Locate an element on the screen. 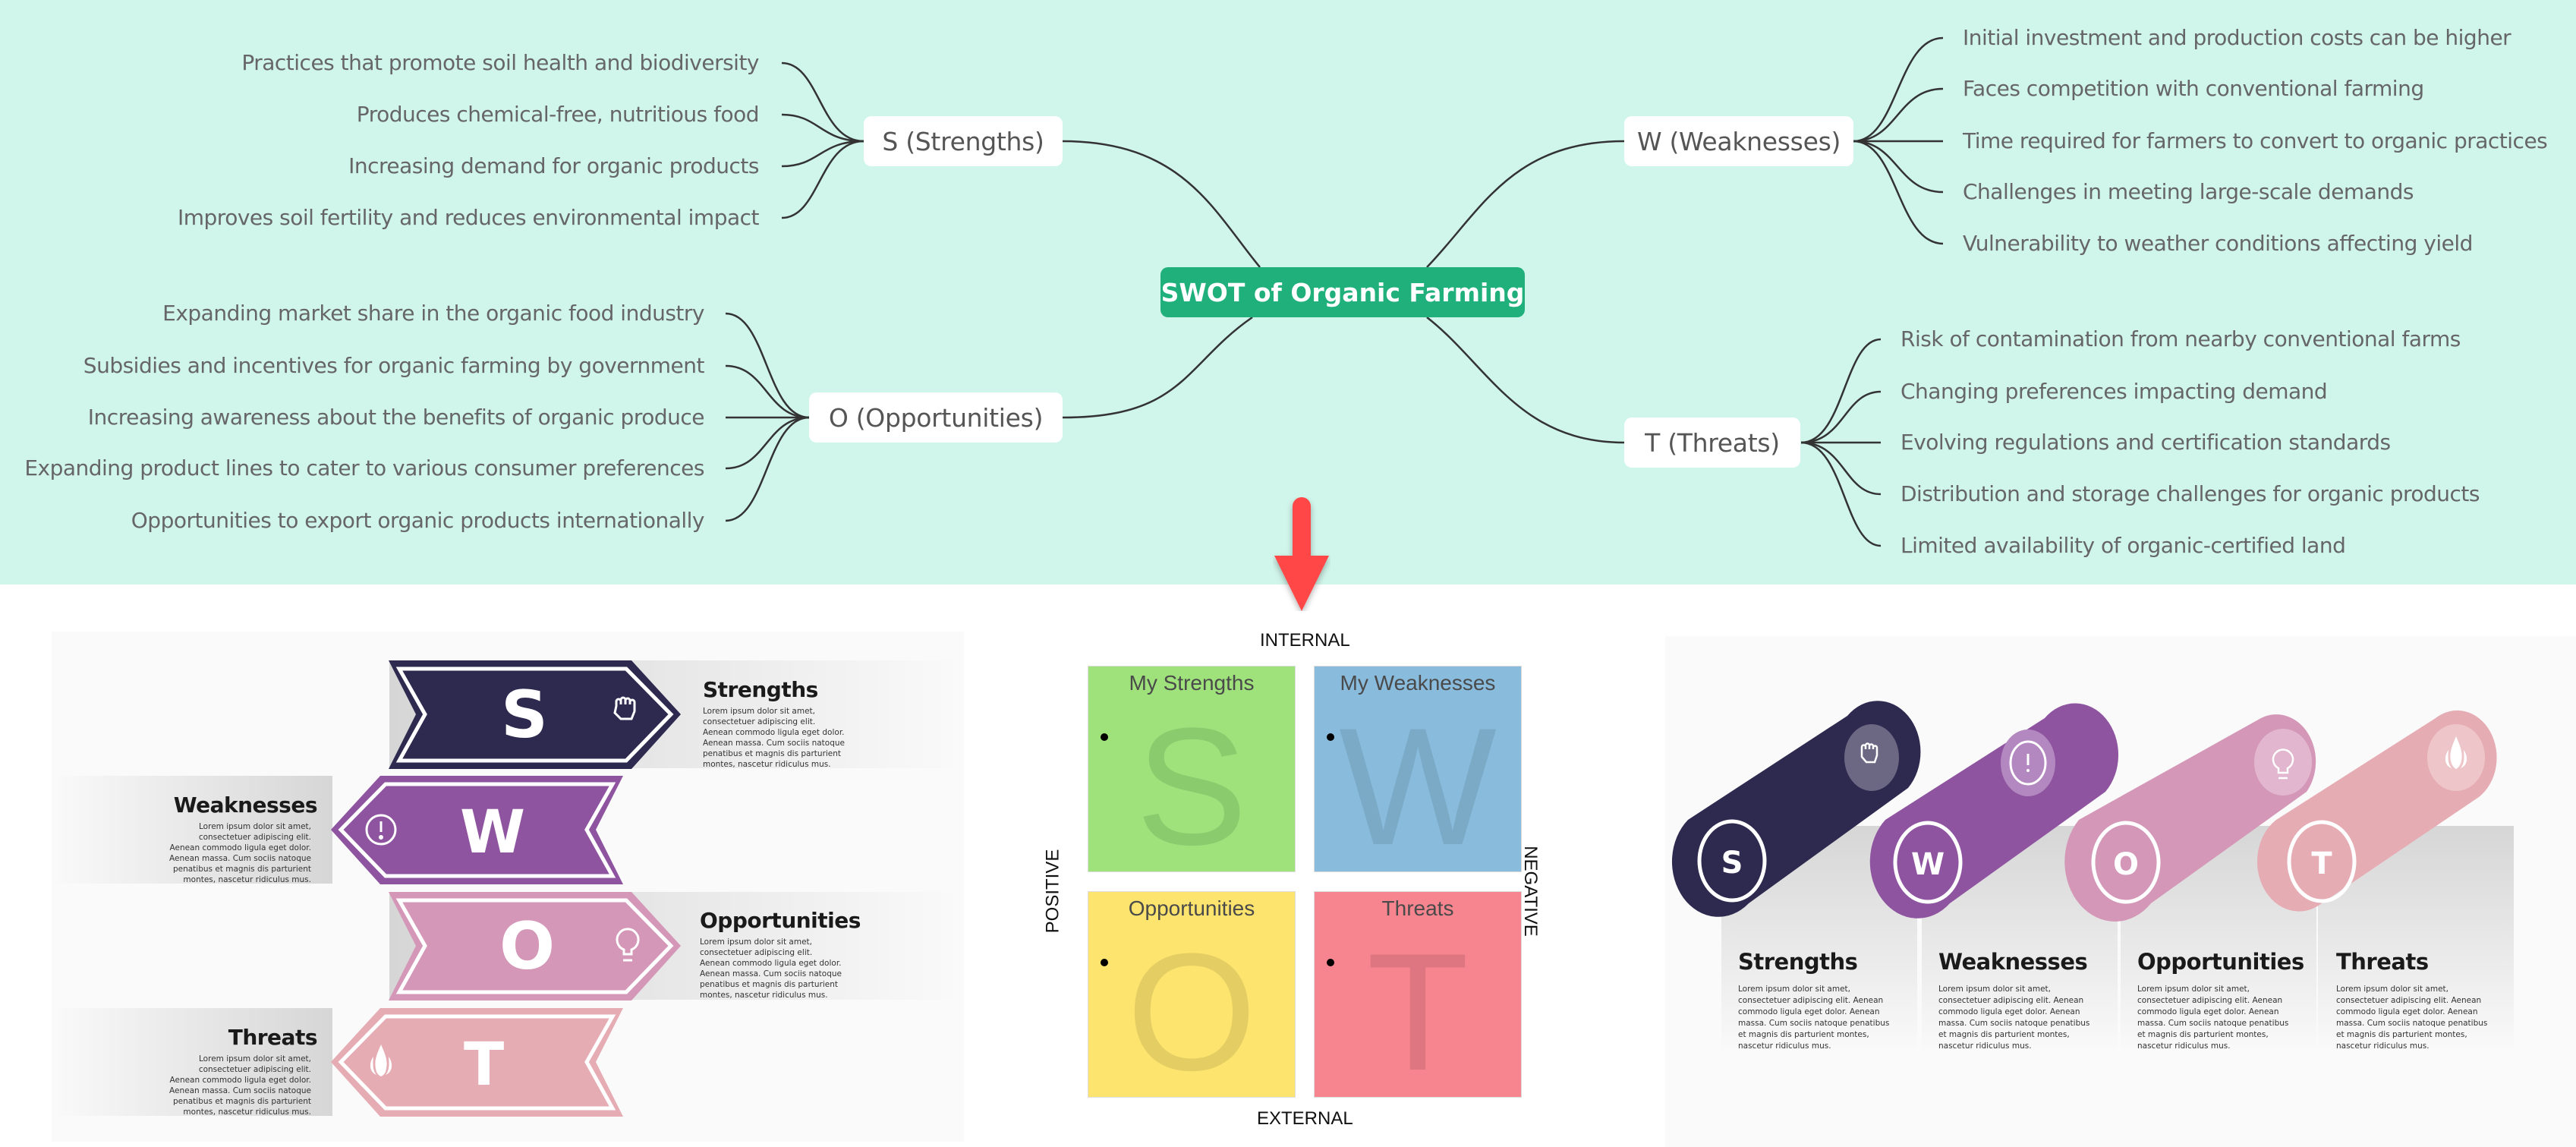  chevron-weaknesses: W is located at coordinates (477, 830).